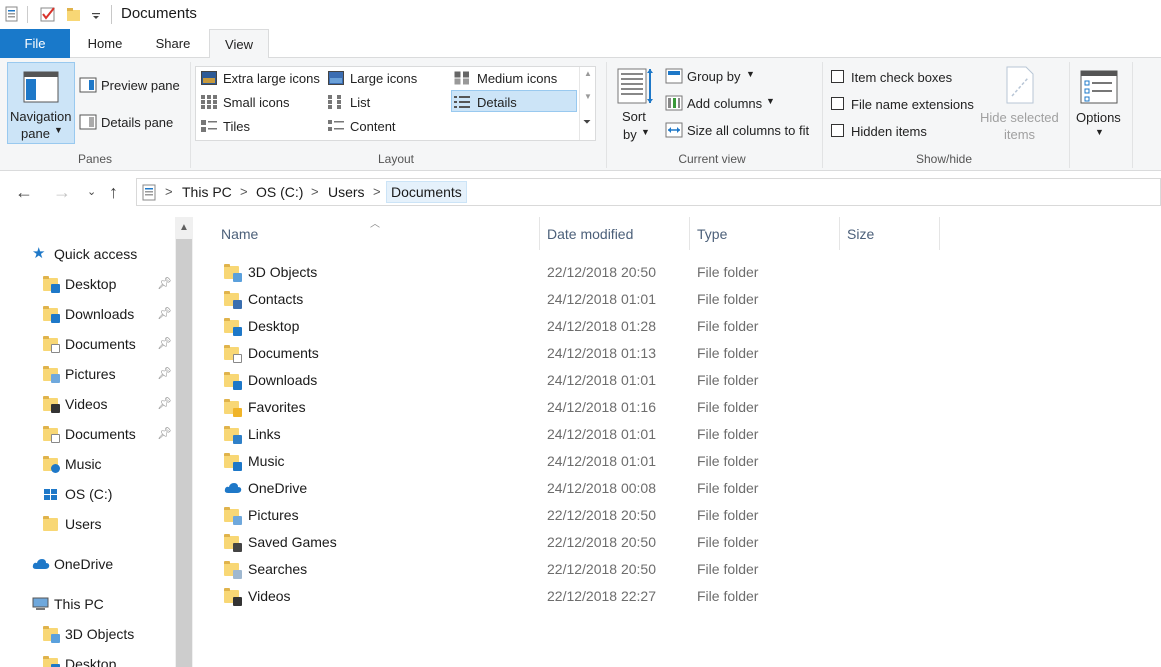 The width and height of the screenshot is (1161, 667). Describe the element at coordinates (837, 76) in the screenshot. I see `item-check-boxes-checkbox` at that location.